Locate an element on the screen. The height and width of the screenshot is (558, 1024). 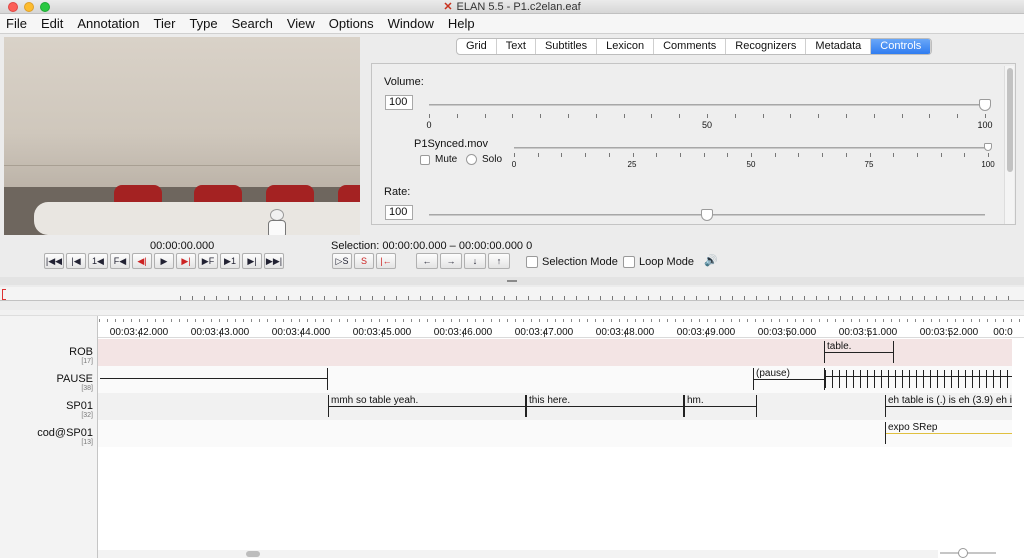
annotation: (pause) is located at coordinates (789, 379).